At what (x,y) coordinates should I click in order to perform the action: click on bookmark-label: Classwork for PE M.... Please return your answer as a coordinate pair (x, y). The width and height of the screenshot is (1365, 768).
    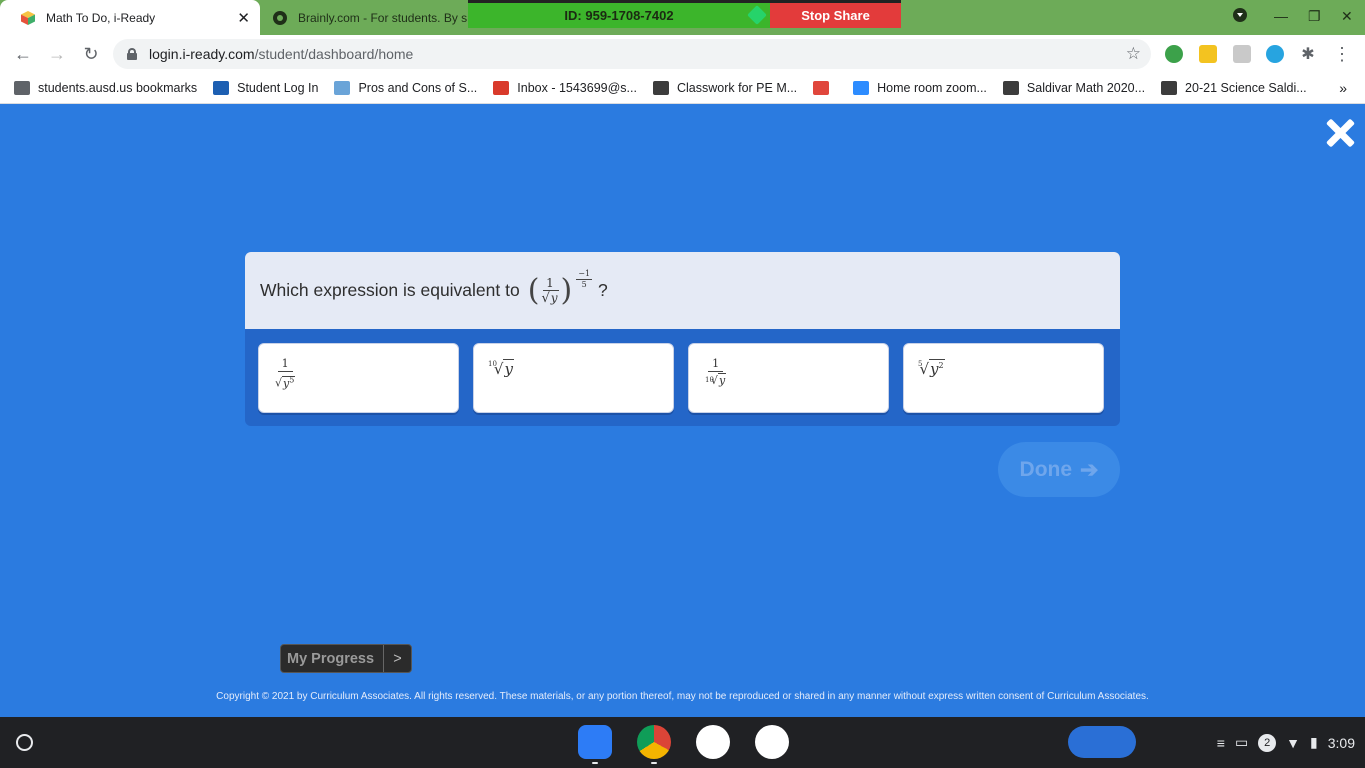
    Looking at the image, I should click on (737, 88).